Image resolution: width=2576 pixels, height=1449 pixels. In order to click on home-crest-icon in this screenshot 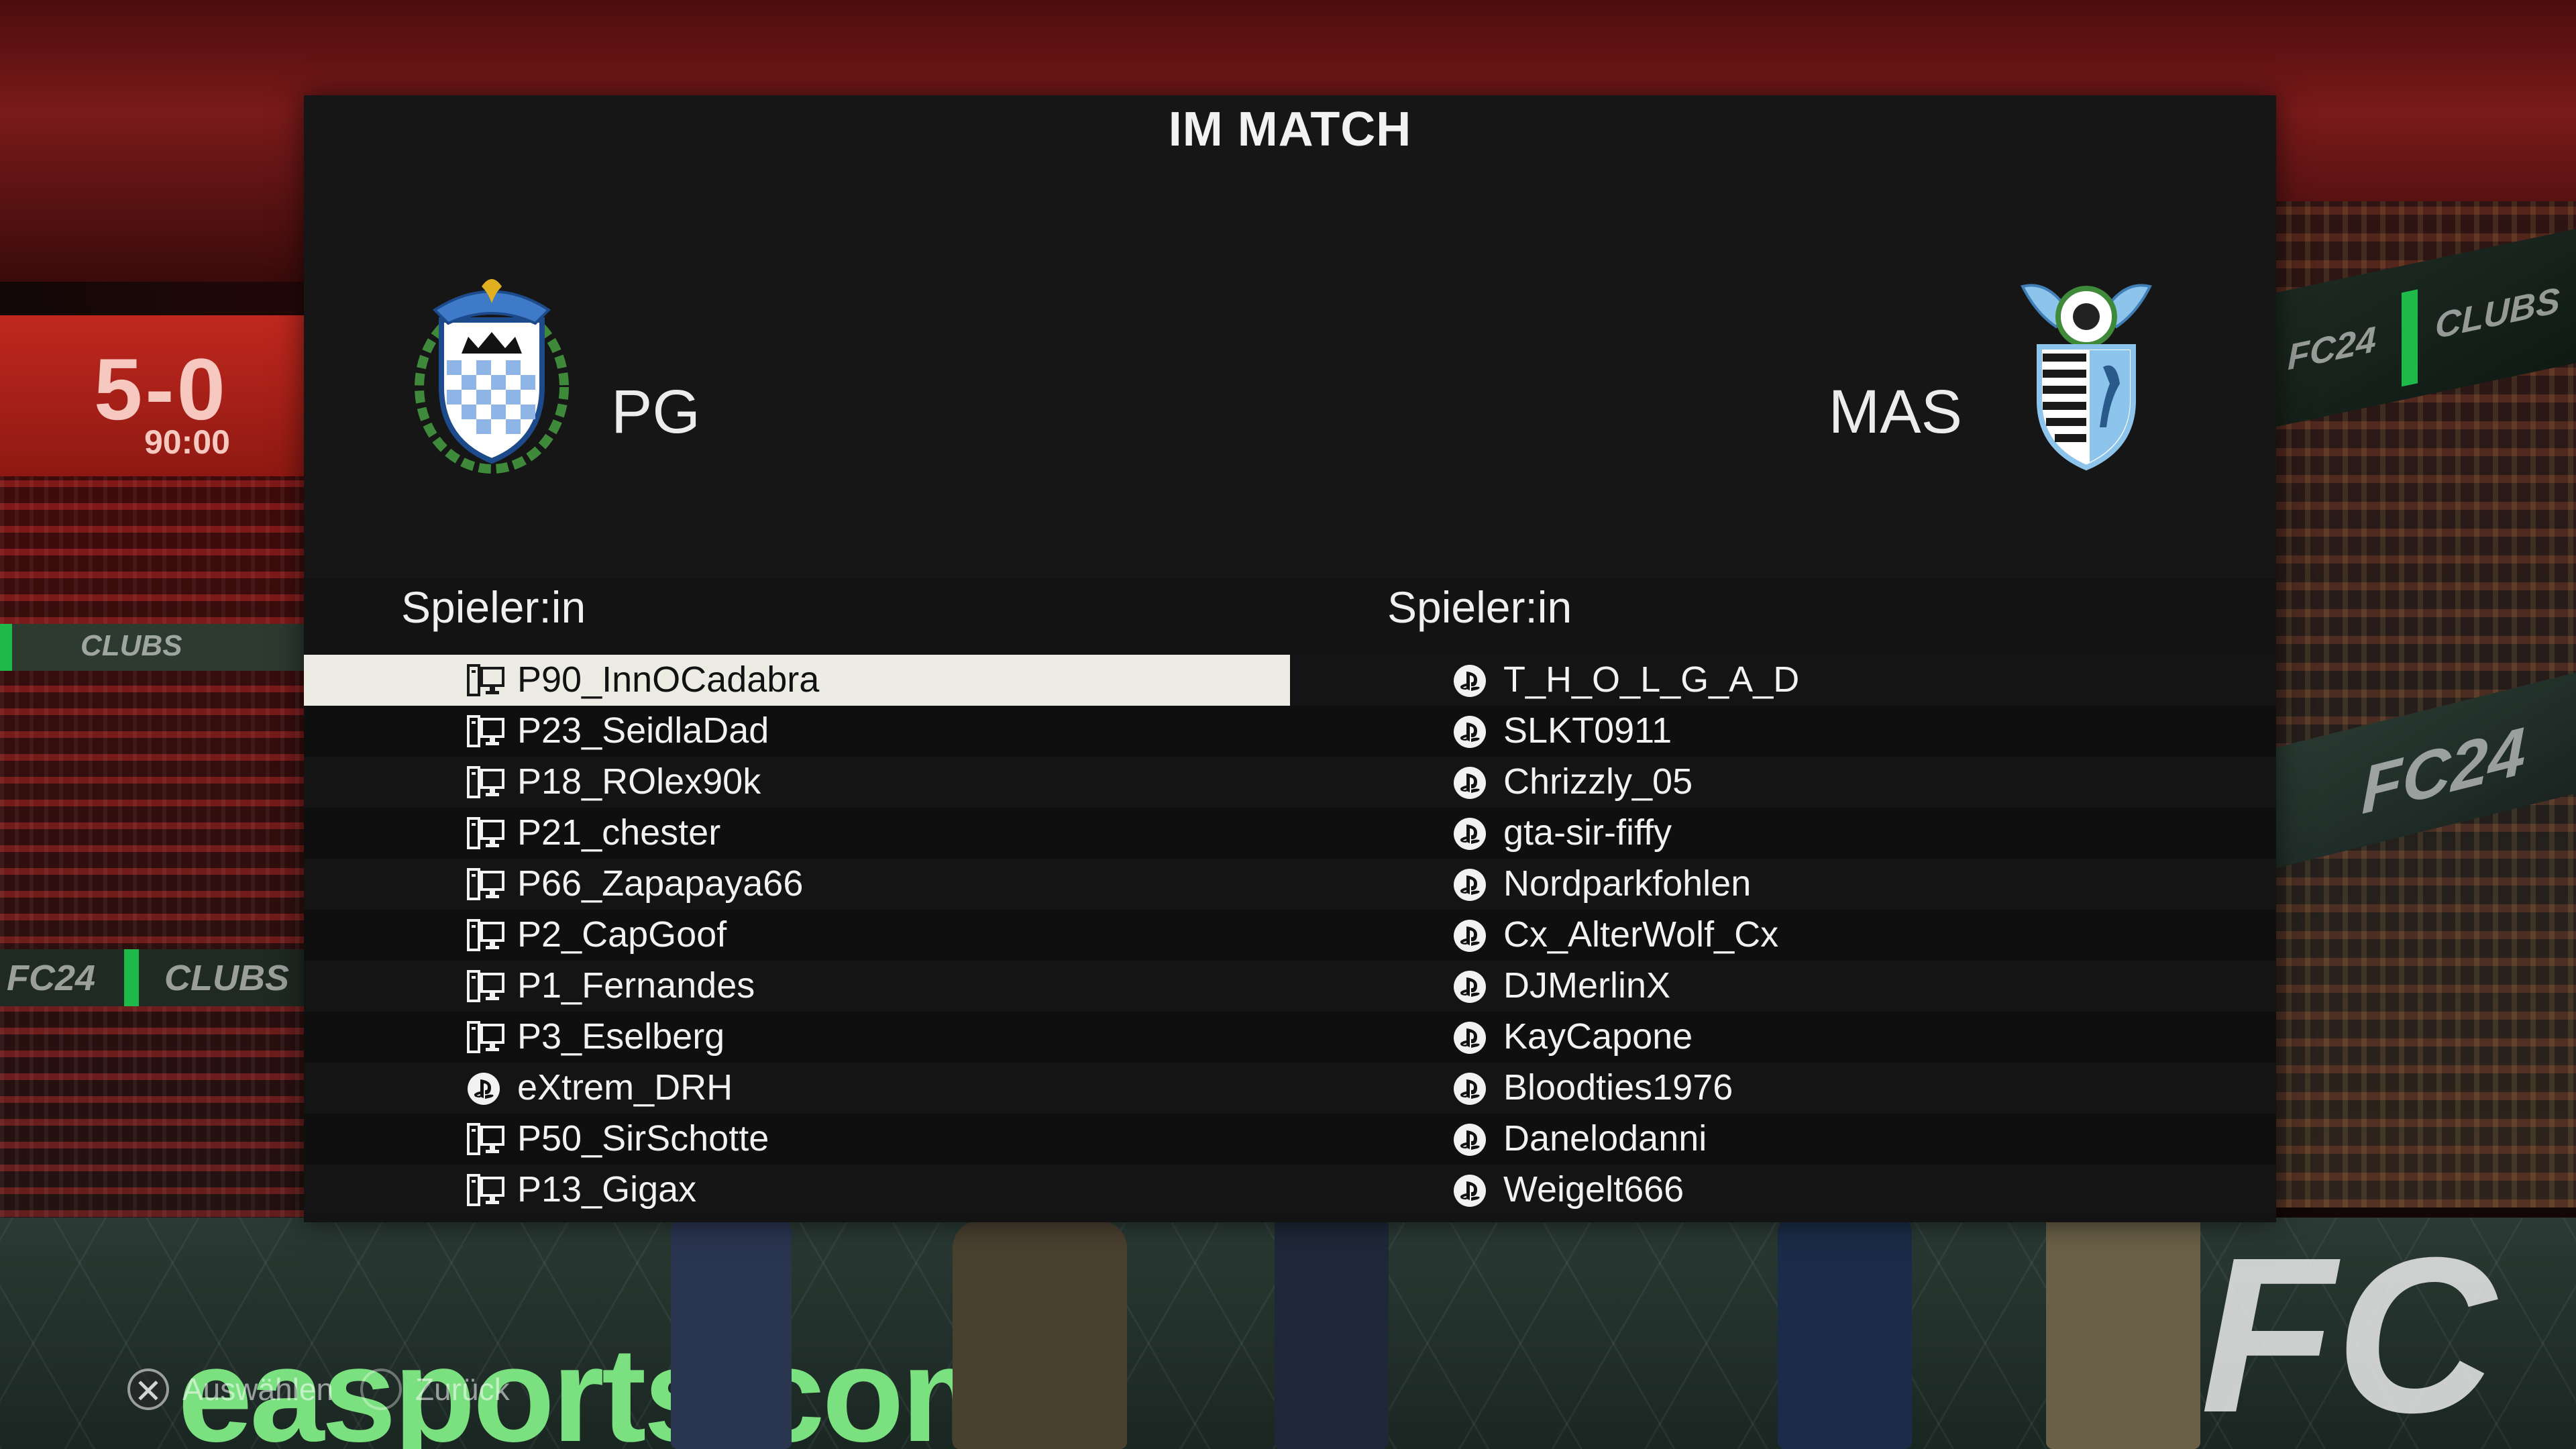, I will do `click(492, 373)`.